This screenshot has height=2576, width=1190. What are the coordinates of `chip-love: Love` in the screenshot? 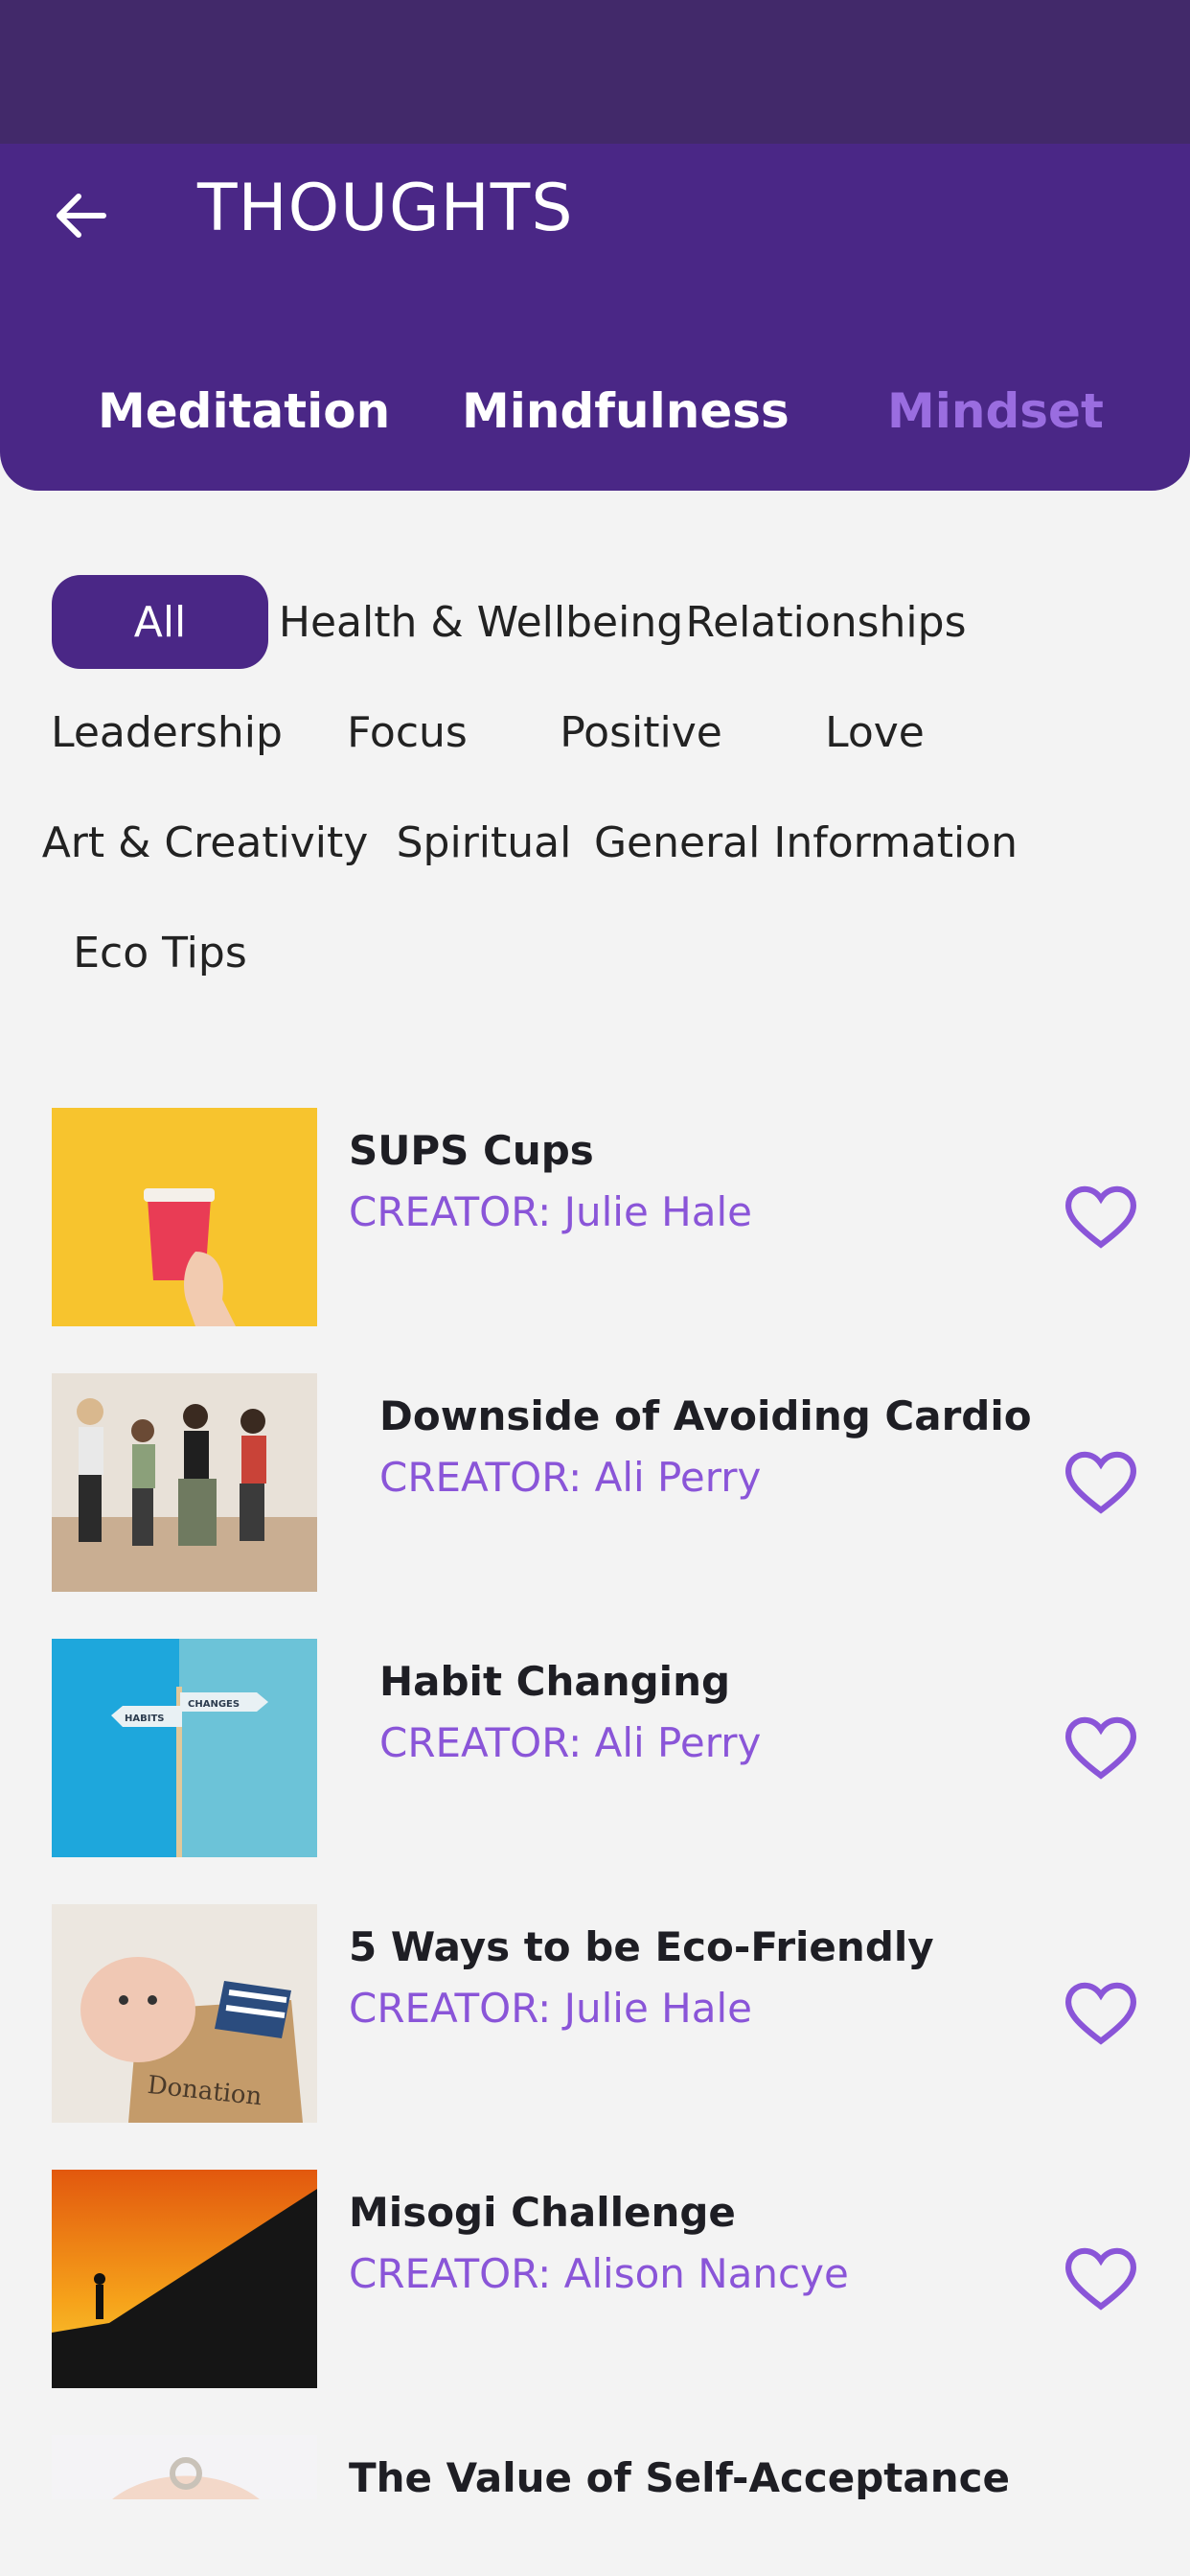 It's located at (874, 732).